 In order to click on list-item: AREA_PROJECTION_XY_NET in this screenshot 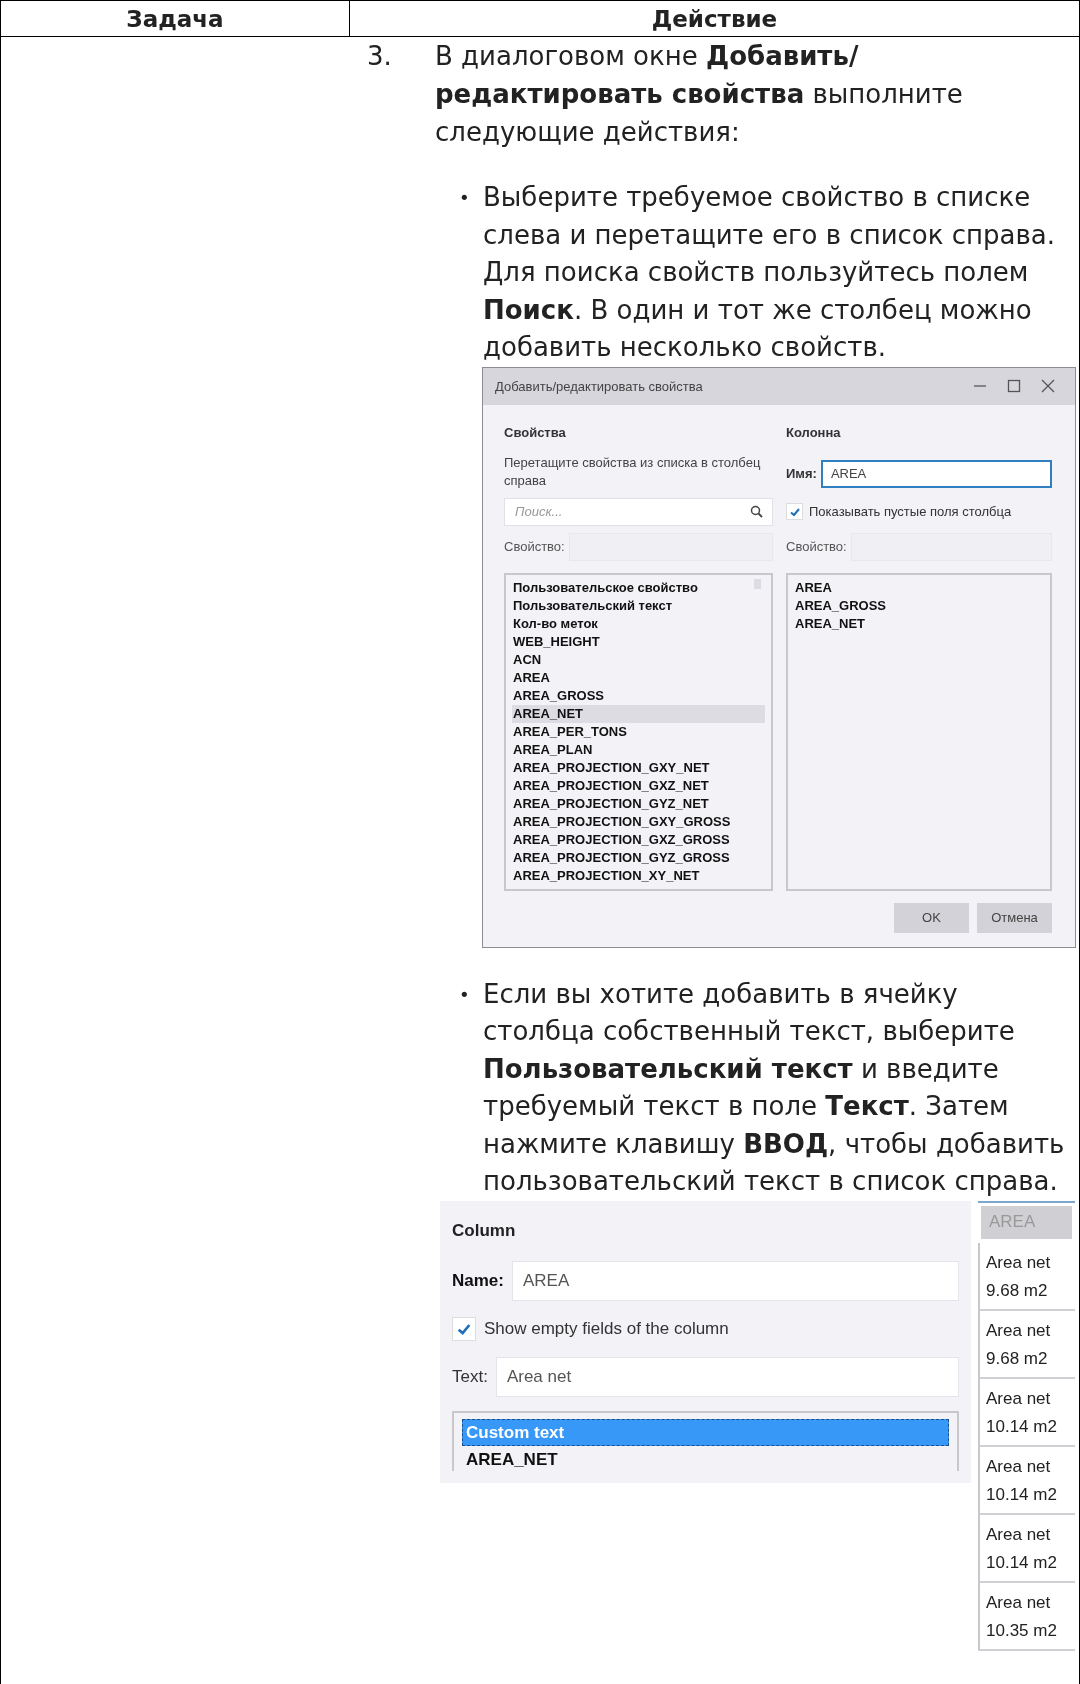, I will do `click(638, 875)`.